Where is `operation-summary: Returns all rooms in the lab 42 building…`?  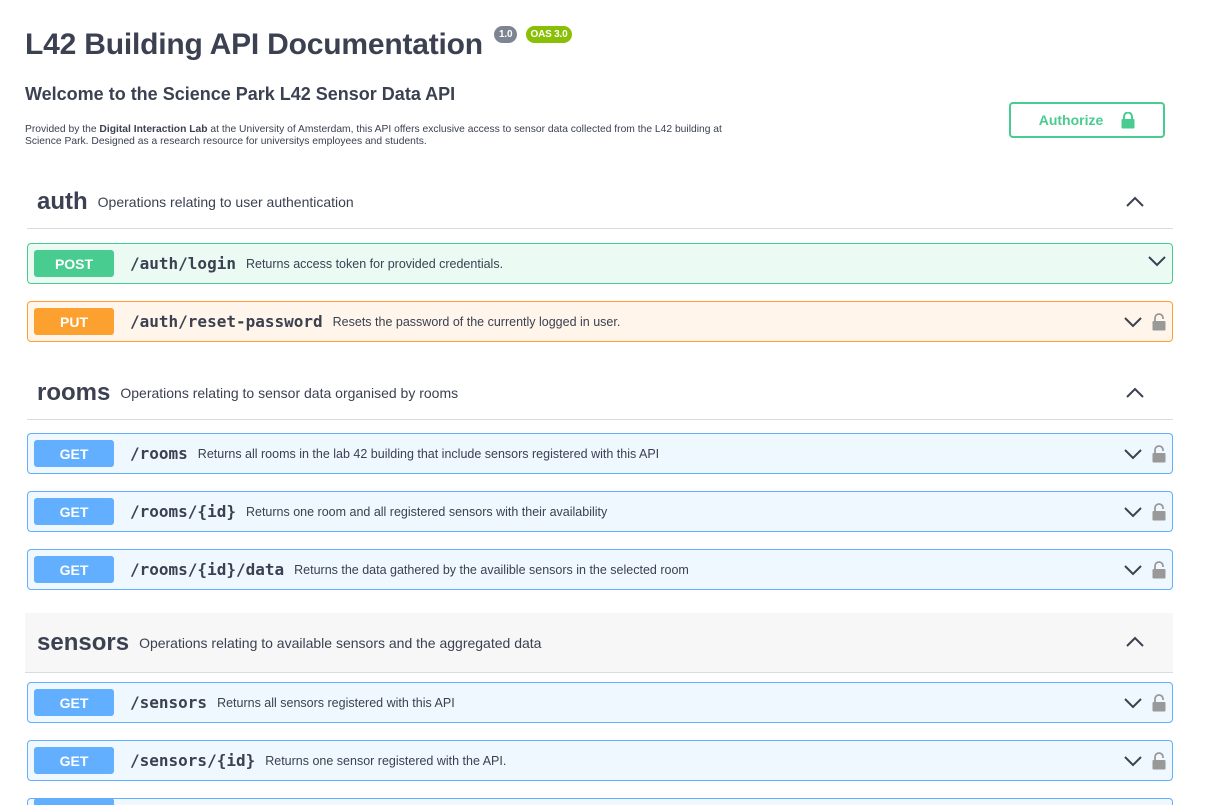 operation-summary: Returns all rooms in the lab 42 building… is located at coordinates (428, 453).